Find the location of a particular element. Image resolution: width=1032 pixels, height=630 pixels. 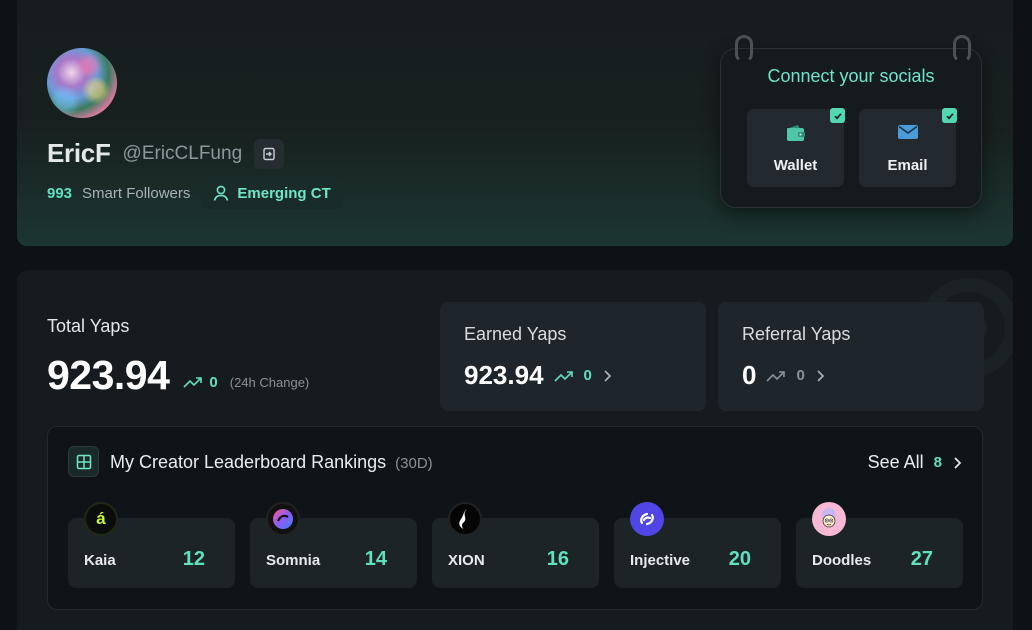

earned-yaps-change: 0 is located at coordinates (587, 375).